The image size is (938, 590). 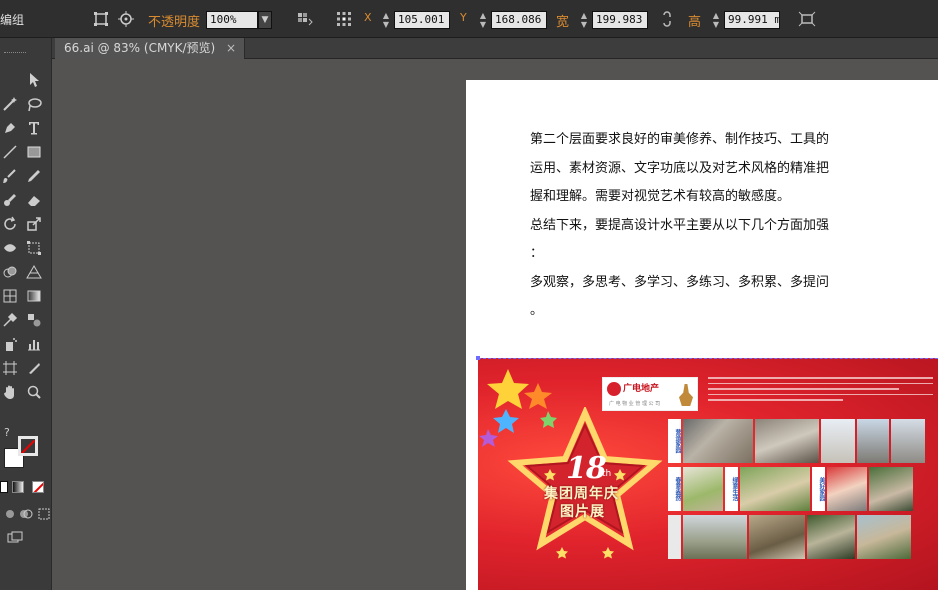 What do you see at coordinates (4, 487) in the screenshot?
I see `color-mode-icon` at bounding box center [4, 487].